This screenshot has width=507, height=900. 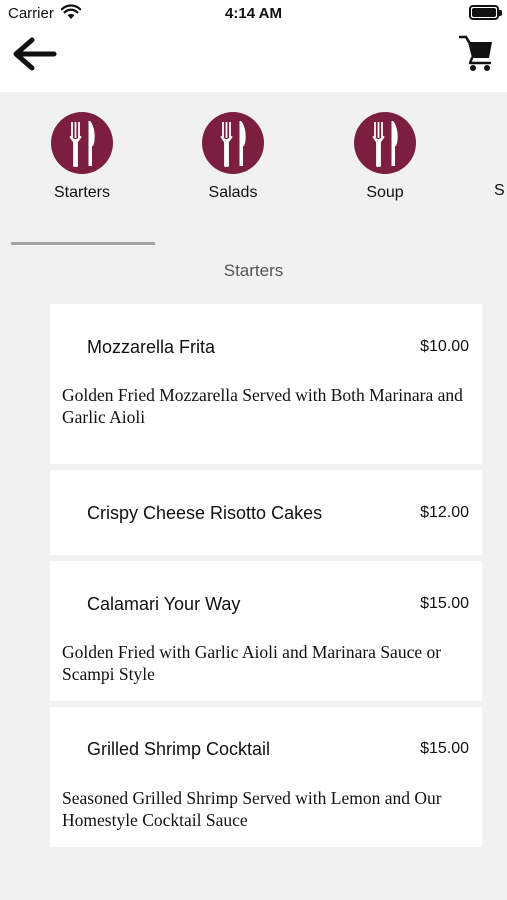 What do you see at coordinates (233, 192) in the screenshot?
I see `category-label: Salads` at bounding box center [233, 192].